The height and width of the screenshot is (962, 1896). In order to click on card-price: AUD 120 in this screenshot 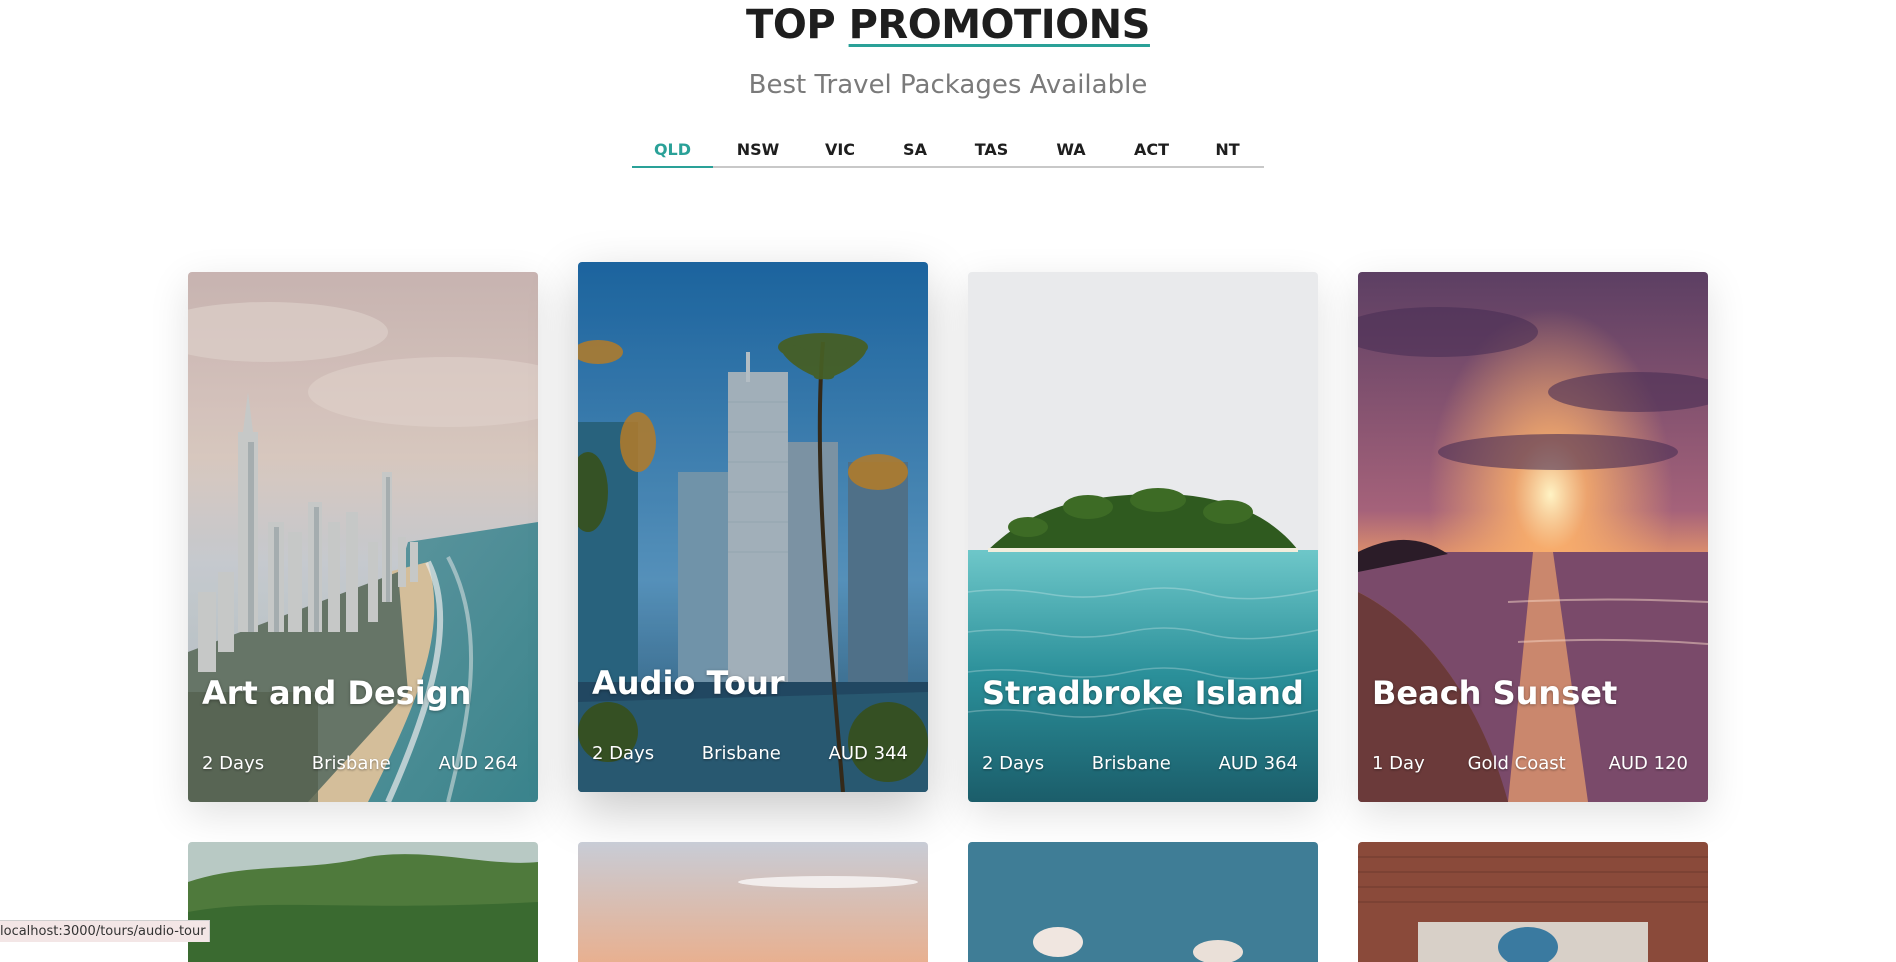, I will do `click(1648, 763)`.